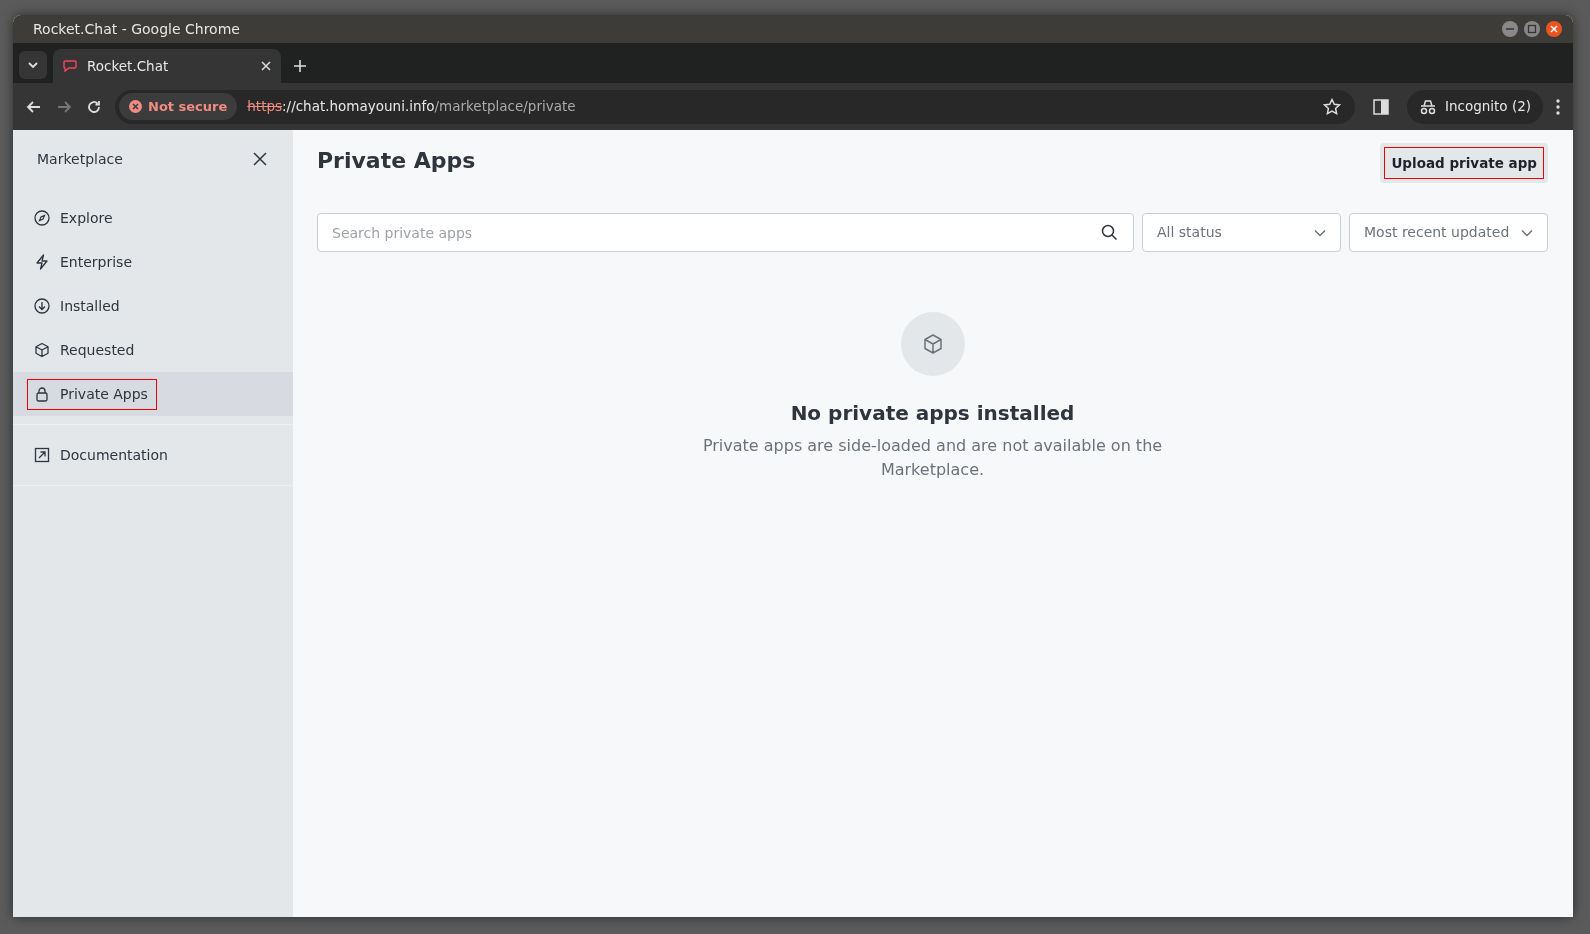 This screenshot has height=934, width=1590. What do you see at coordinates (1448, 233) in the screenshot?
I see `dropdown: Most recent updated` at bounding box center [1448, 233].